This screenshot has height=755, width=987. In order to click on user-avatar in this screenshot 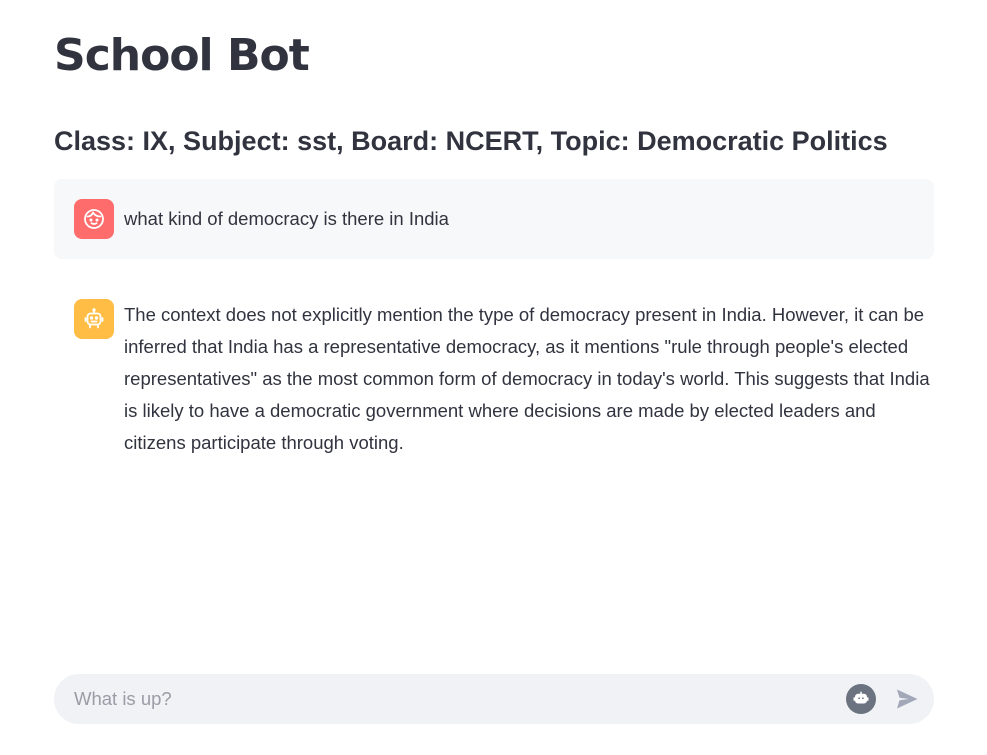, I will do `click(94, 219)`.